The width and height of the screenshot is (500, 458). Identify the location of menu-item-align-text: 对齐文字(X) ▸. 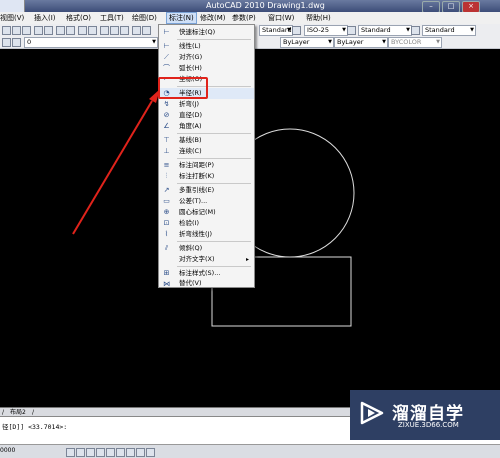
(206, 259).